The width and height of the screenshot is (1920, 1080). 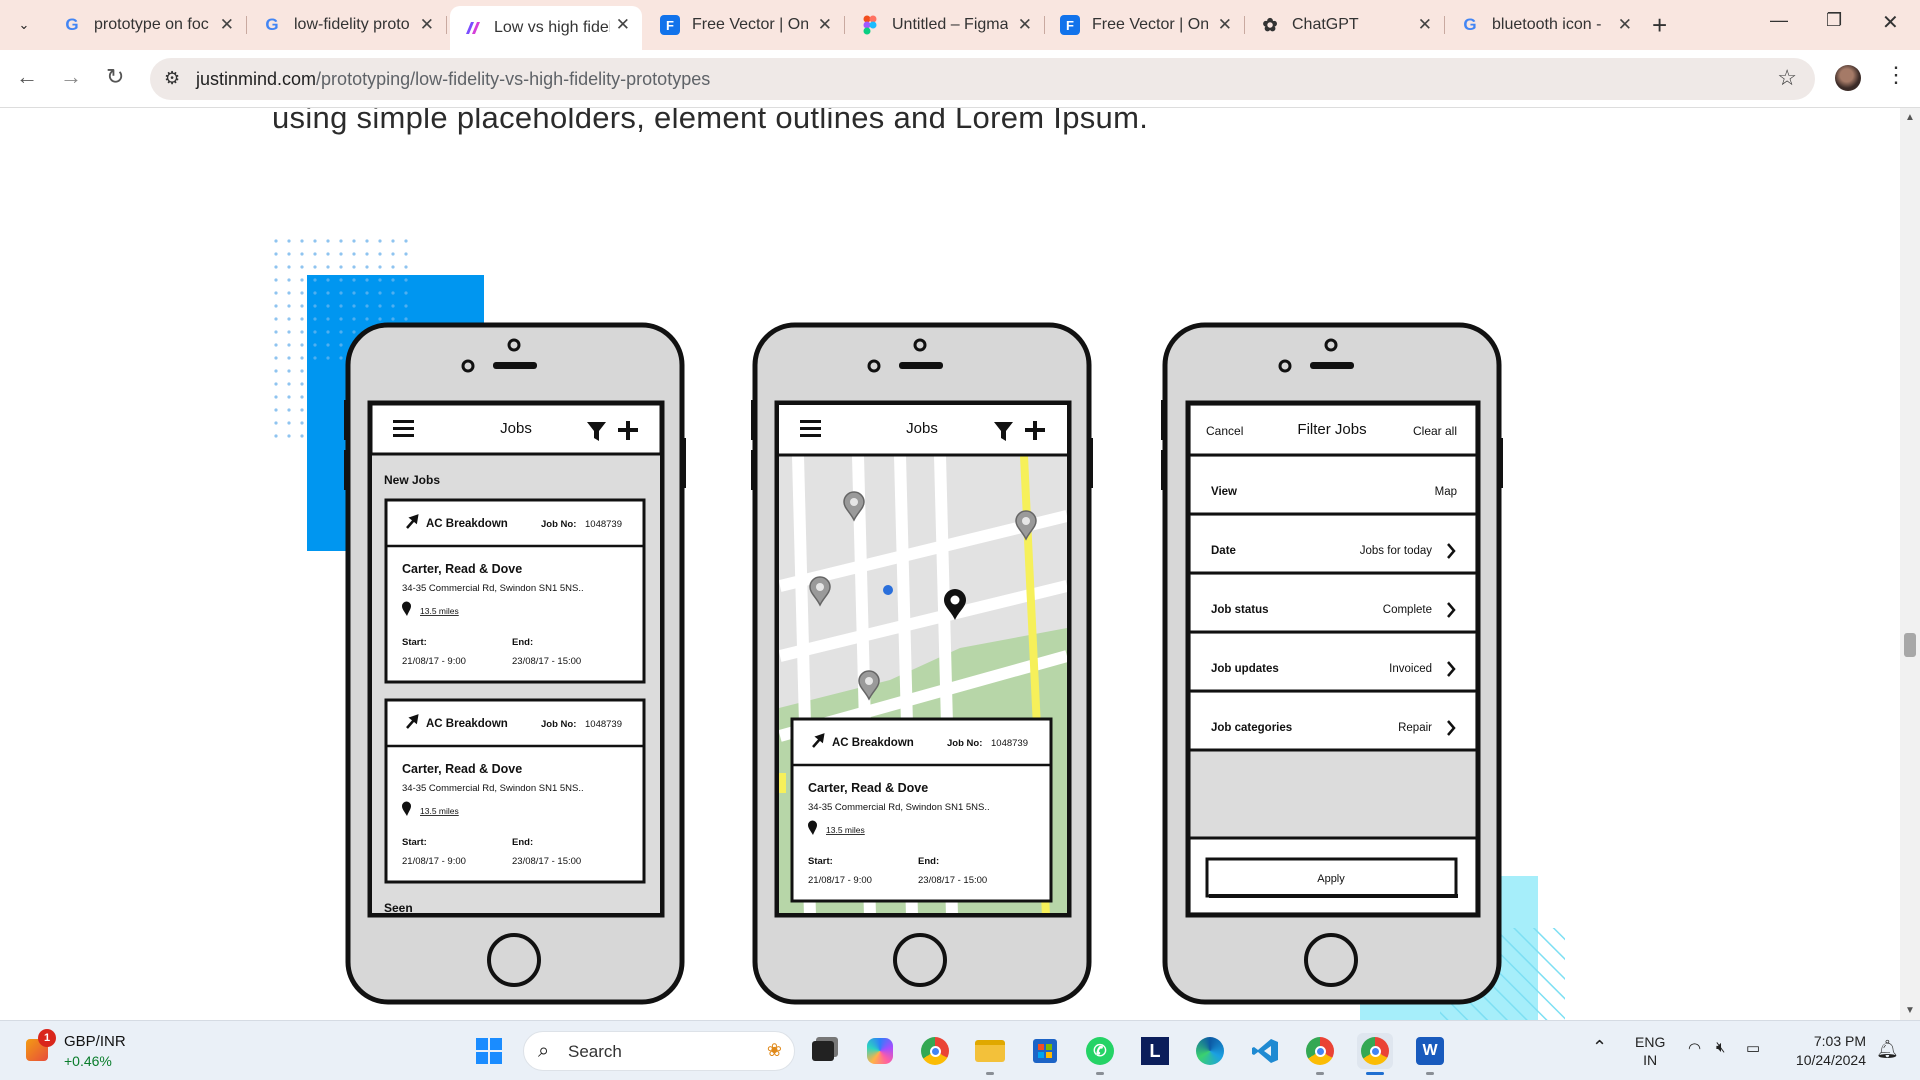 What do you see at coordinates (472, 28) in the screenshot?
I see `justinmind-icon` at bounding box center [472, 28].